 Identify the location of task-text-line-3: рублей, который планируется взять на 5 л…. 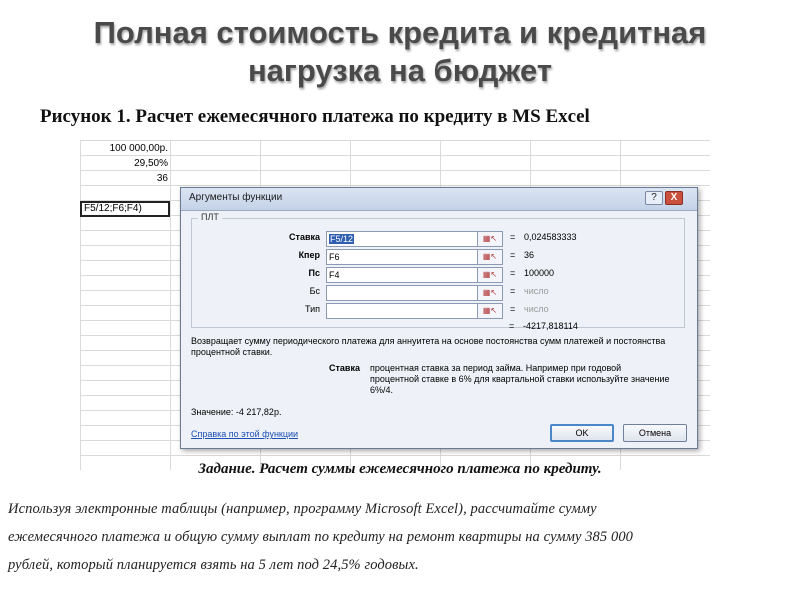
(213, 565).